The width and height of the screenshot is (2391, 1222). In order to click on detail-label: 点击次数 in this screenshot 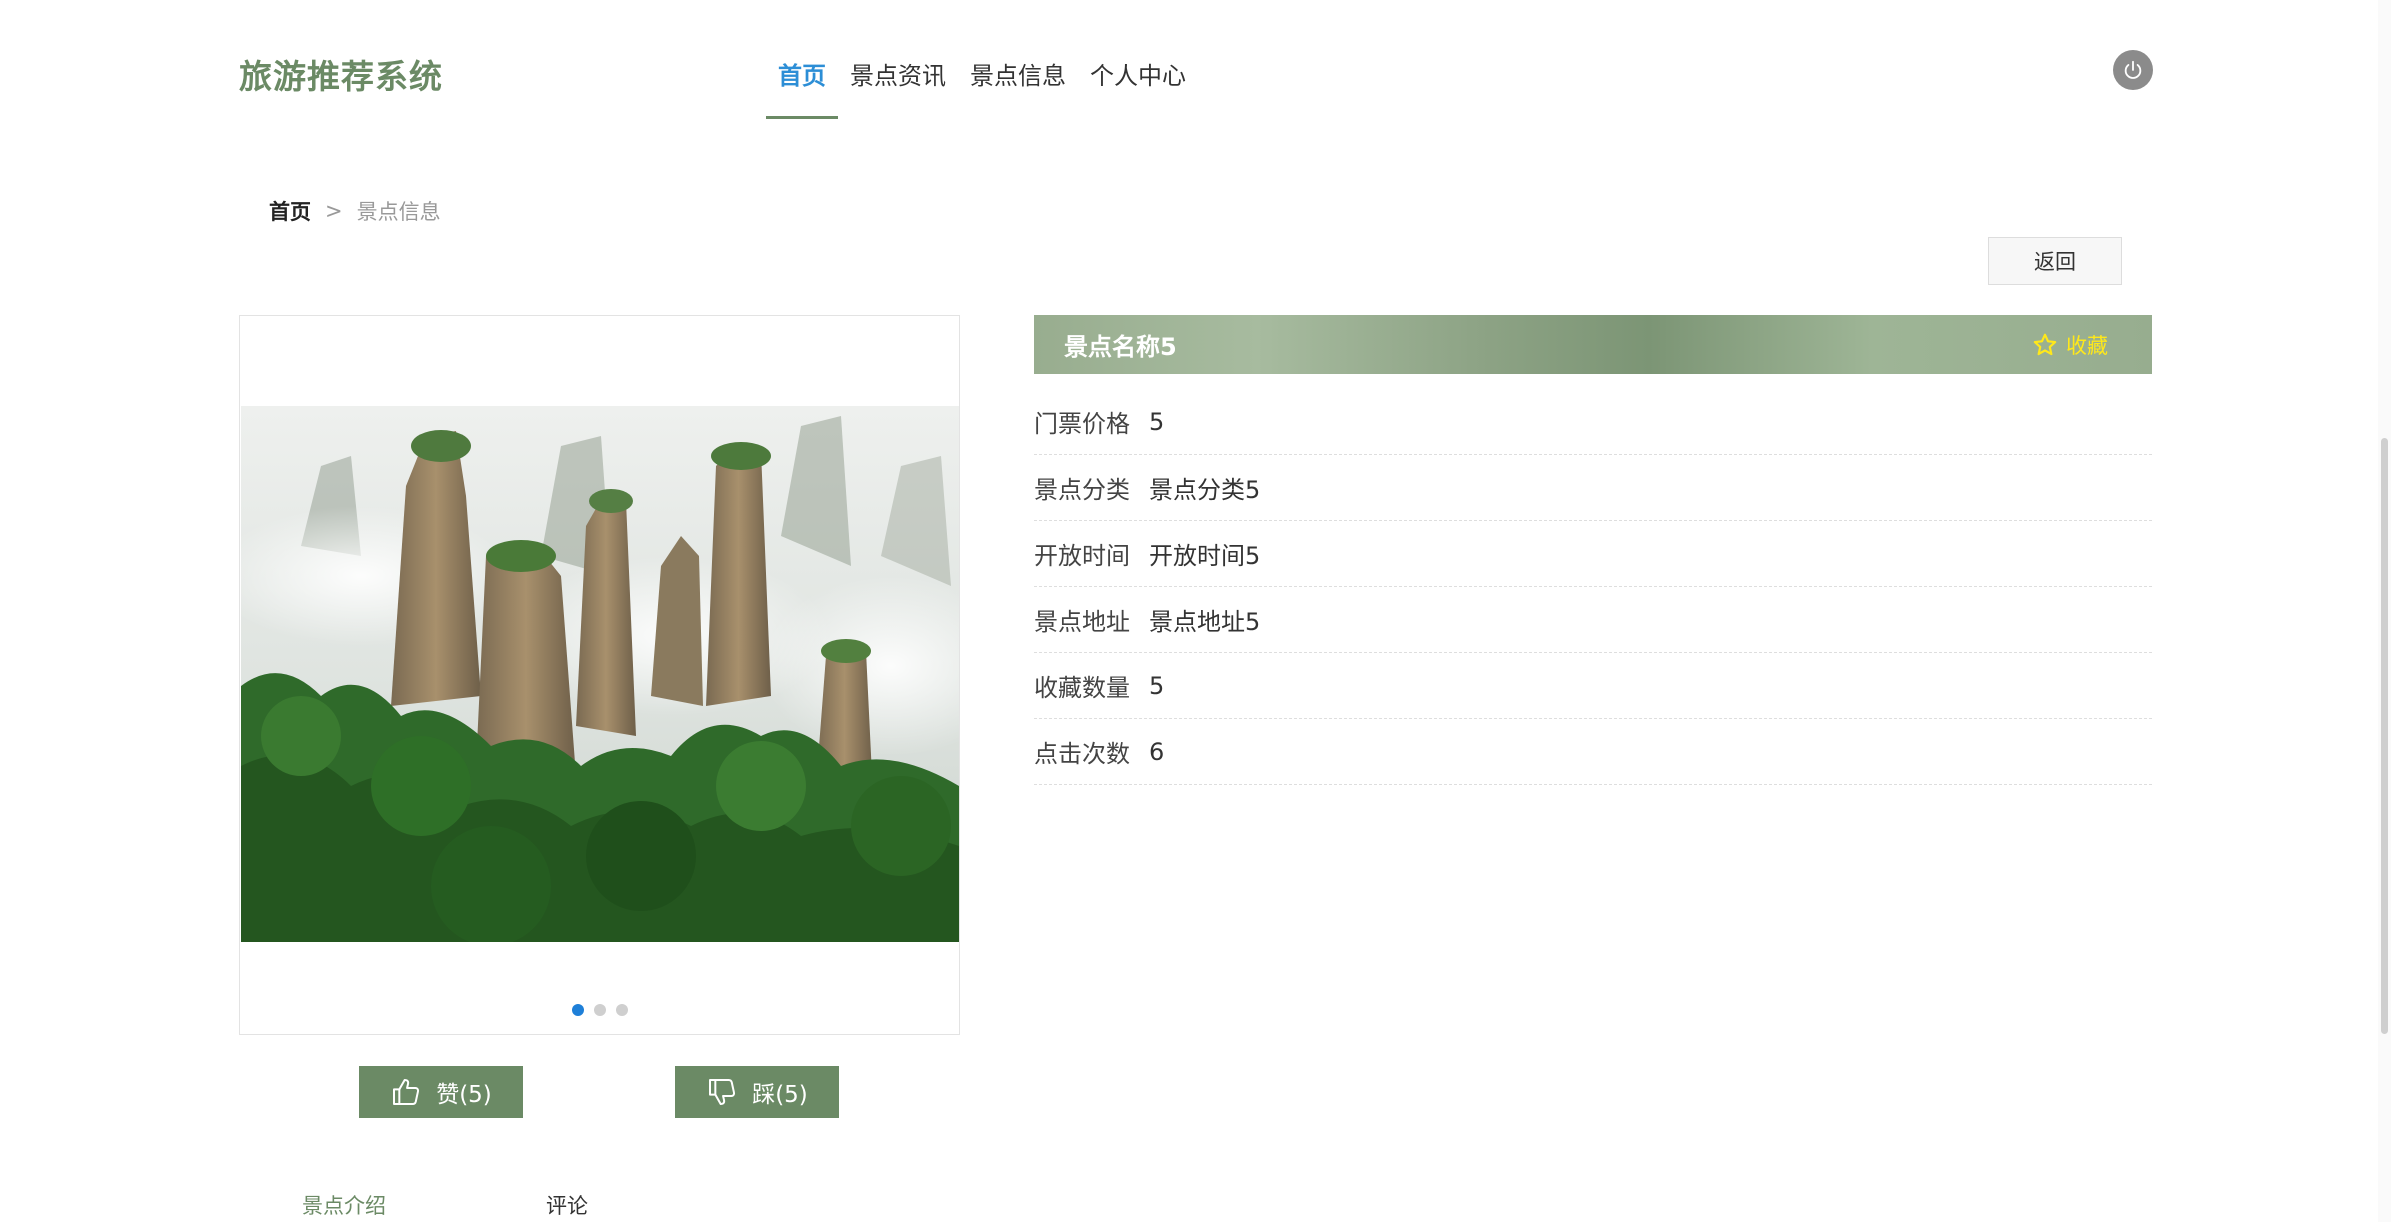, I will do `click(1082, 754)`.